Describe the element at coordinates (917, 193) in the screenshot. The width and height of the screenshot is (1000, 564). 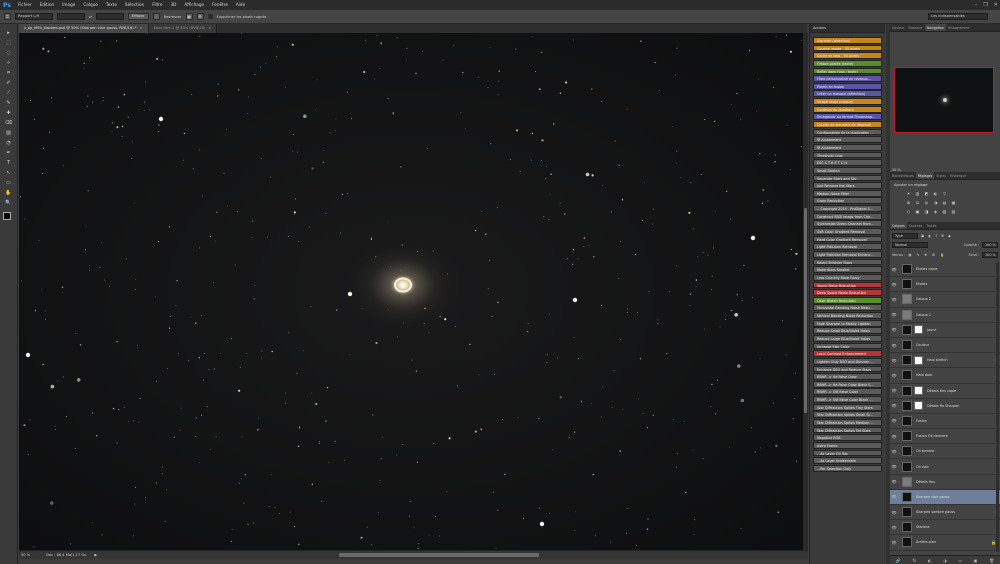
I see `adjustment-1-icon: ▥` at that location.